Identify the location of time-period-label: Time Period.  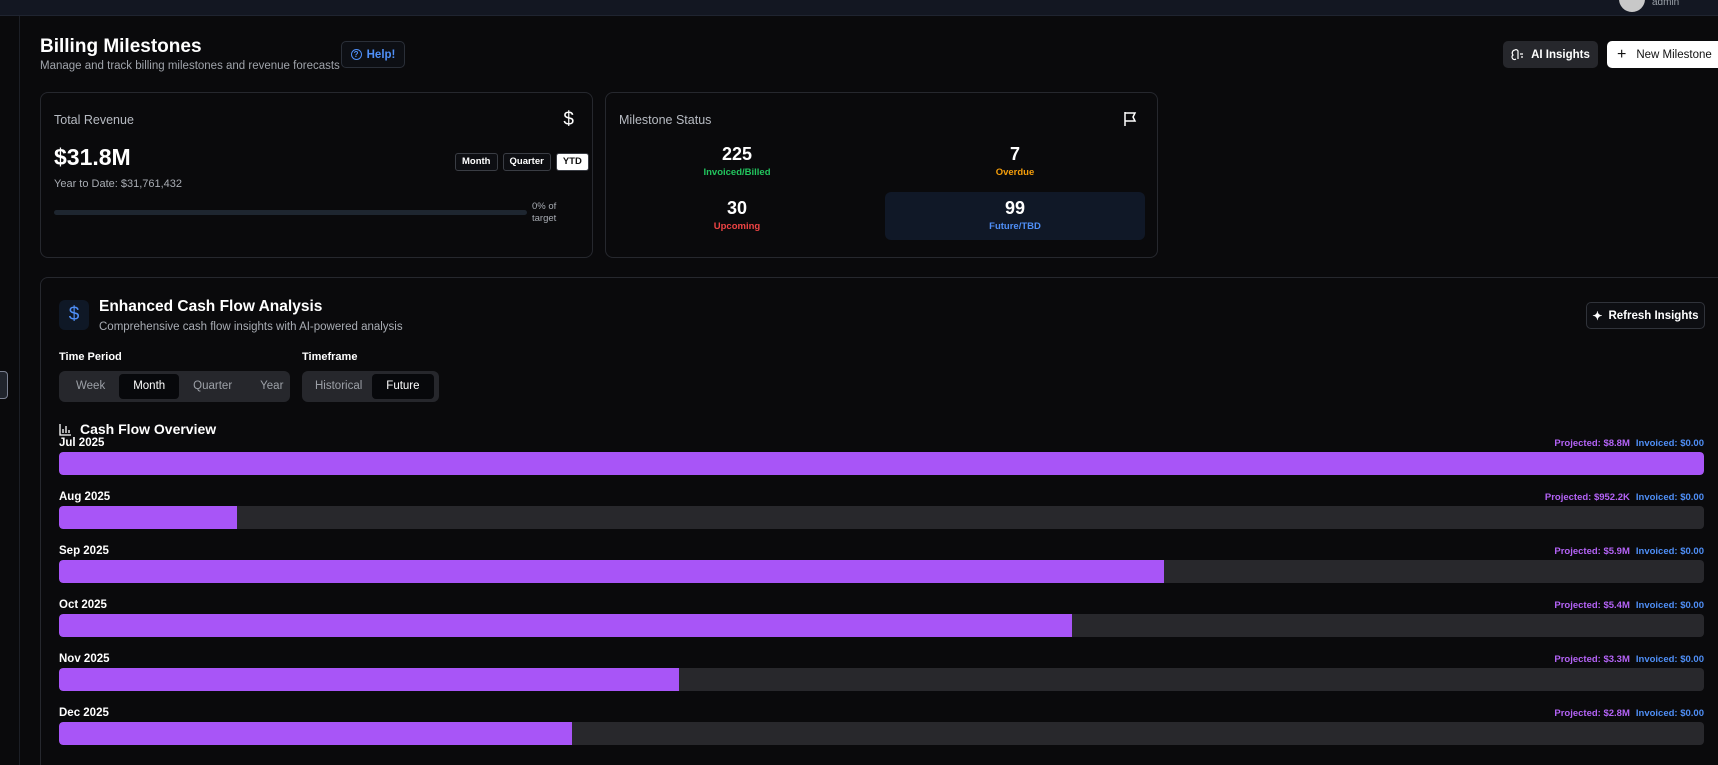
(90, 357).